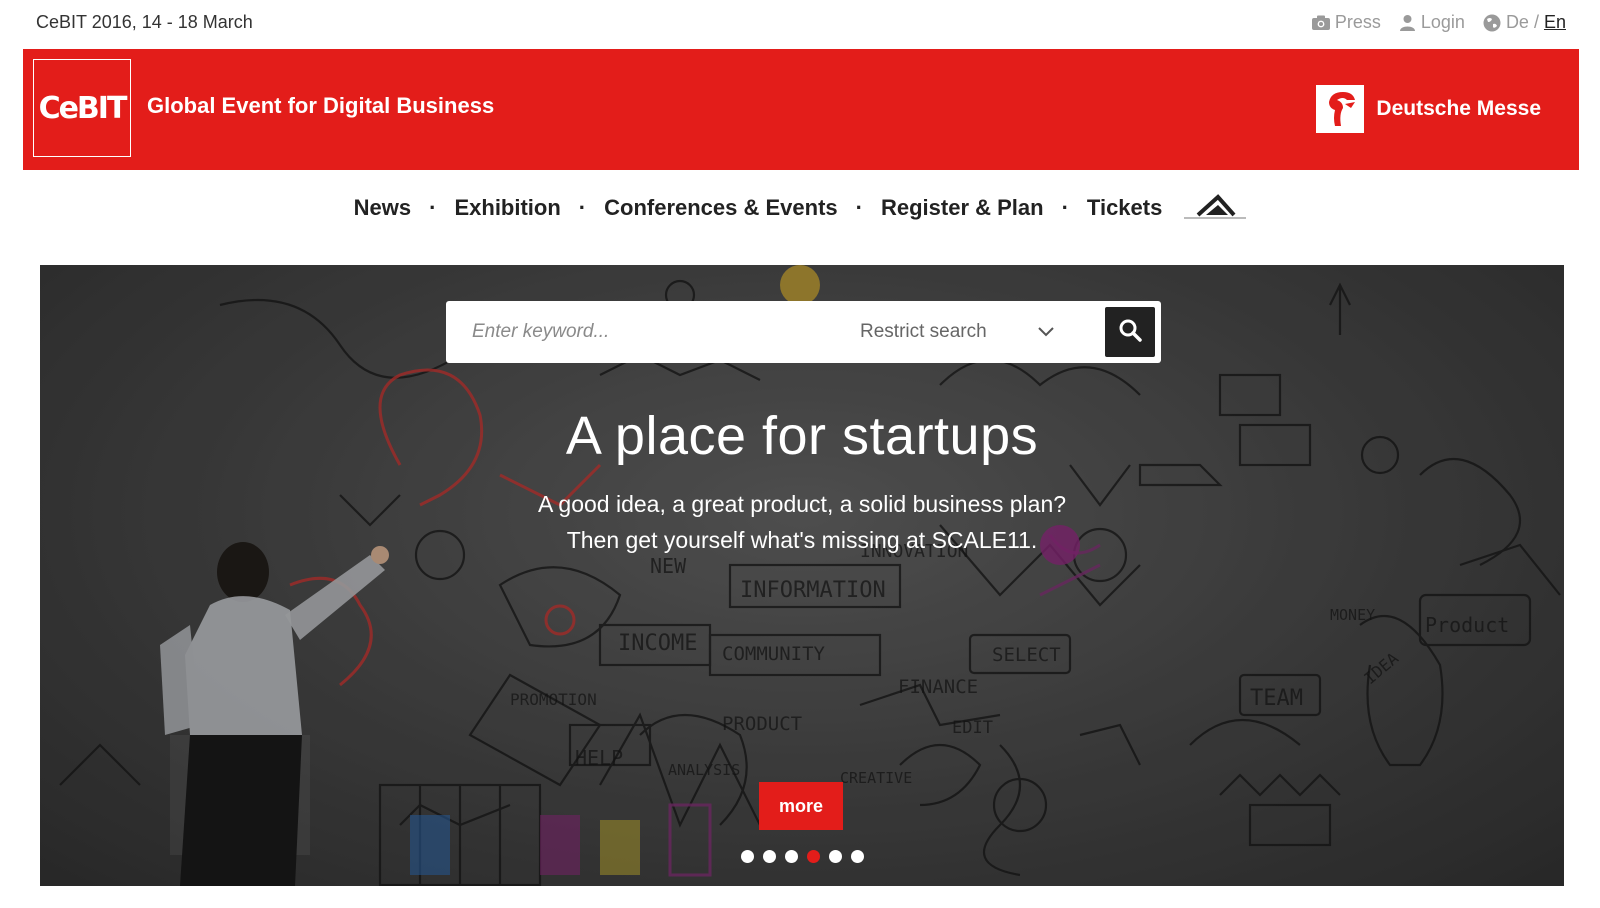  What do you see at coordinates (1458, 108) in the screenshot?
I see `deutsche-messe-label: Deutsche Messe` at bounding box center [1458, 108].